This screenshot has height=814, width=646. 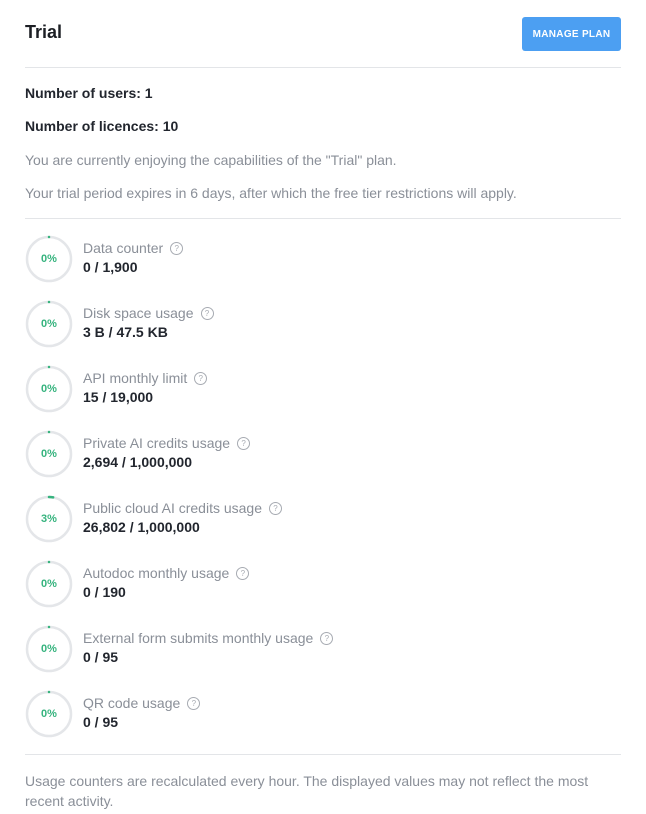 What do you see at coordinates (198, 638) in the screenshot?
I see `metric-label: External form submits monthly usage` at bounding box center [198, 638].